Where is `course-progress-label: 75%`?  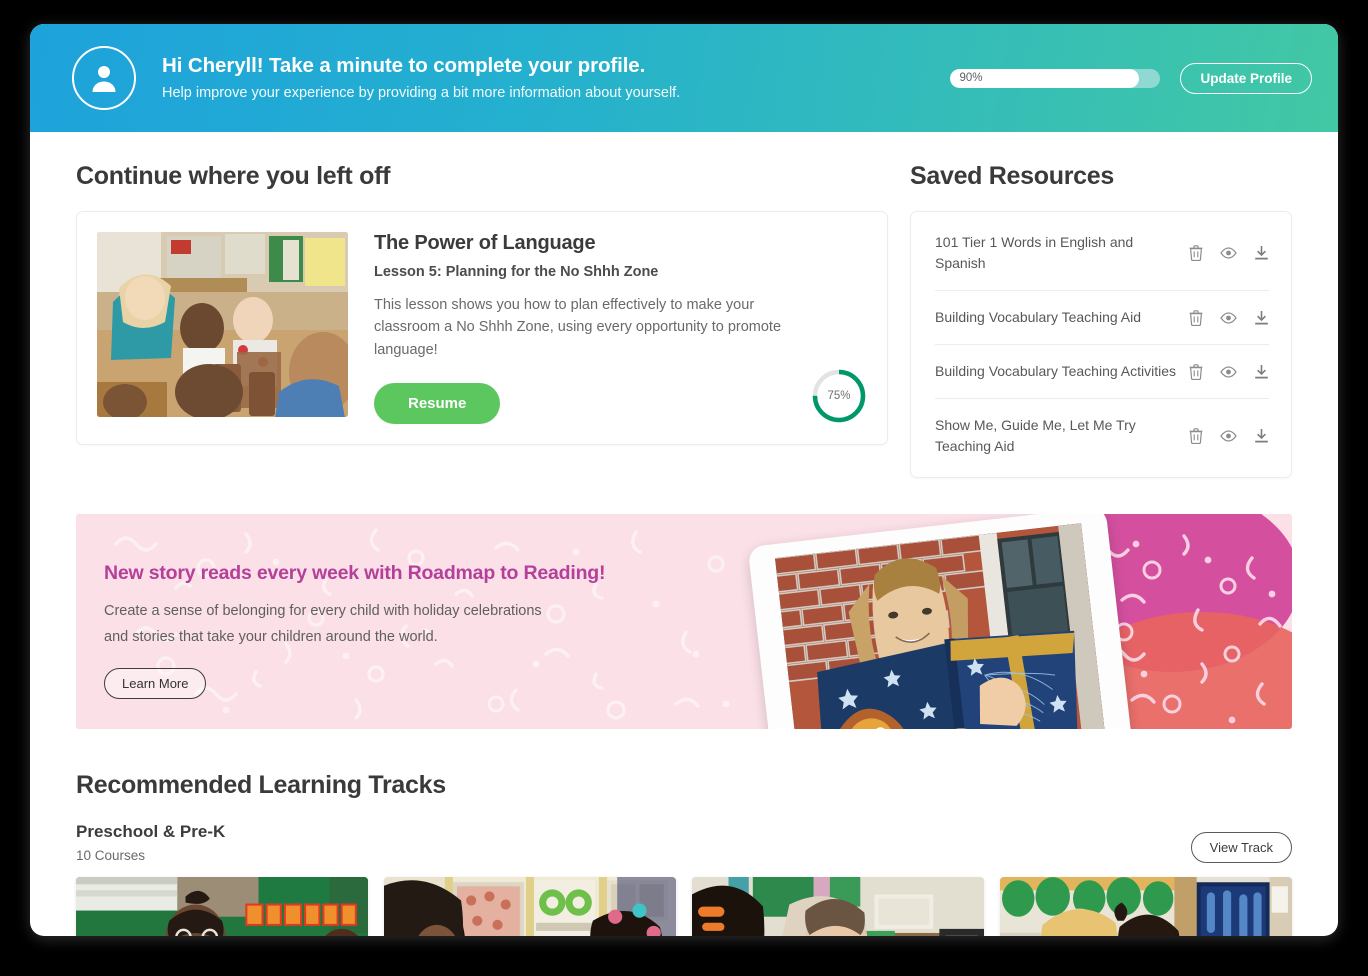 course-progress-label: 75% is located at coordinates (839, 396).